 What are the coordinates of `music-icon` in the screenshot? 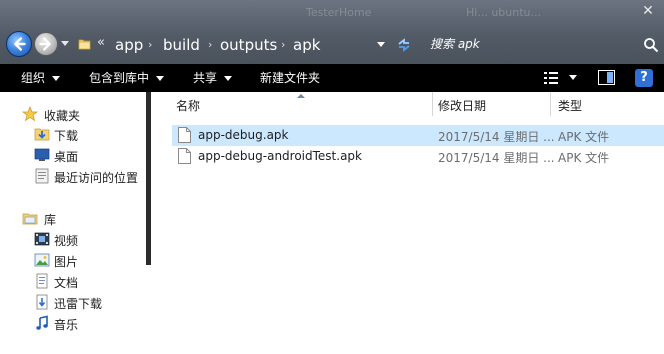 It's located at (42, 322).